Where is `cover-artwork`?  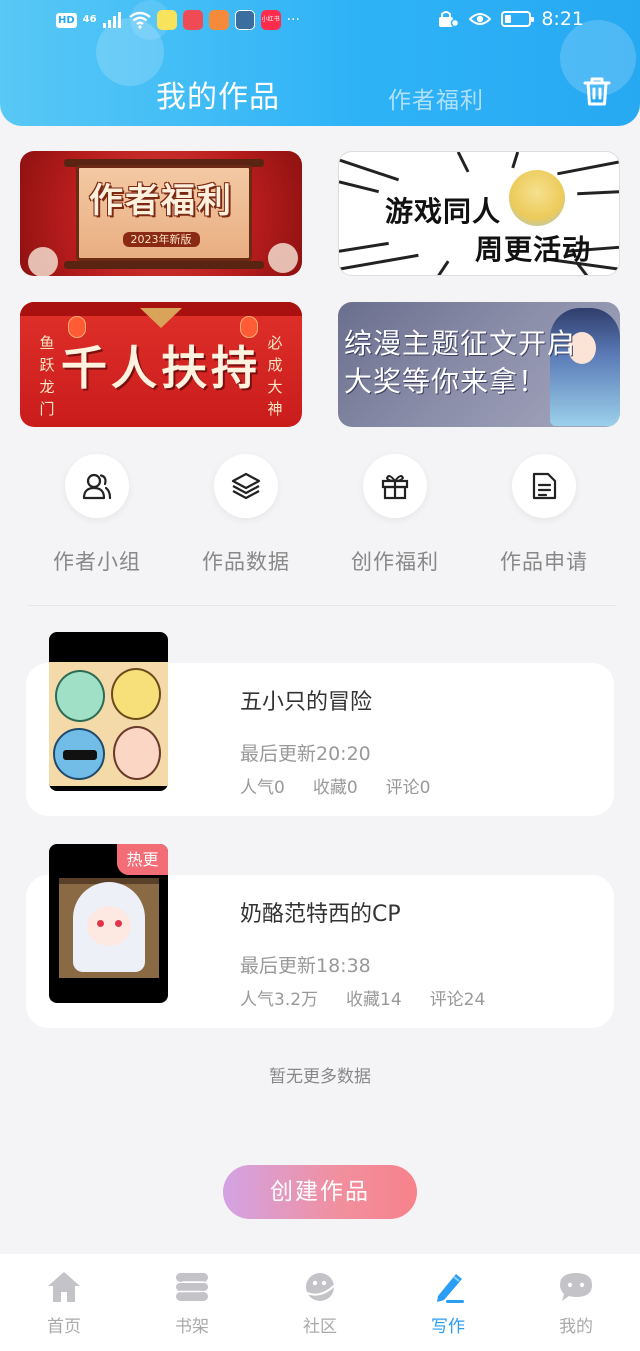 cover-artwork is located at coordinates (108, 724).